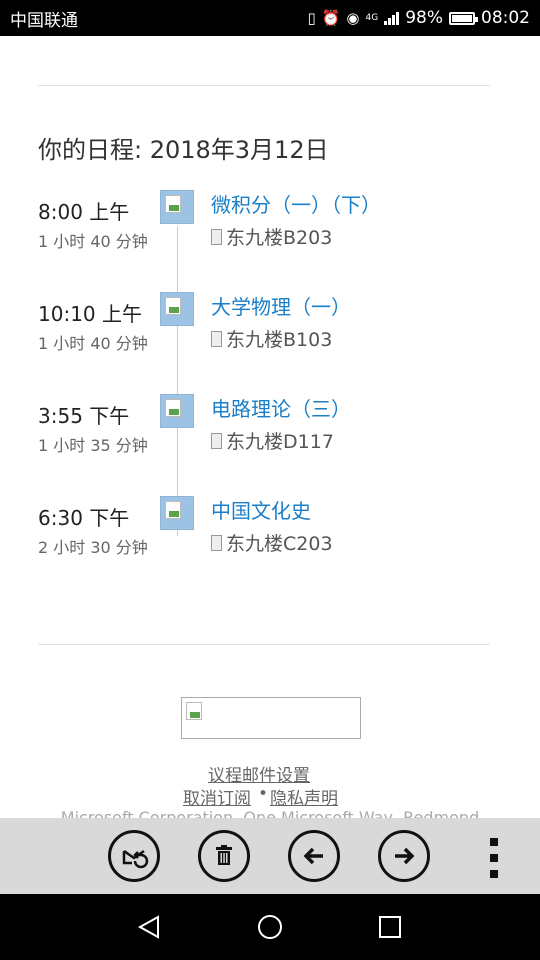 The height and width of the screenshot is (960, 540). What do you see at coordinates (270, 856) in the screenshot?
I see `action-toolbar` at bounding box center [270, 856].